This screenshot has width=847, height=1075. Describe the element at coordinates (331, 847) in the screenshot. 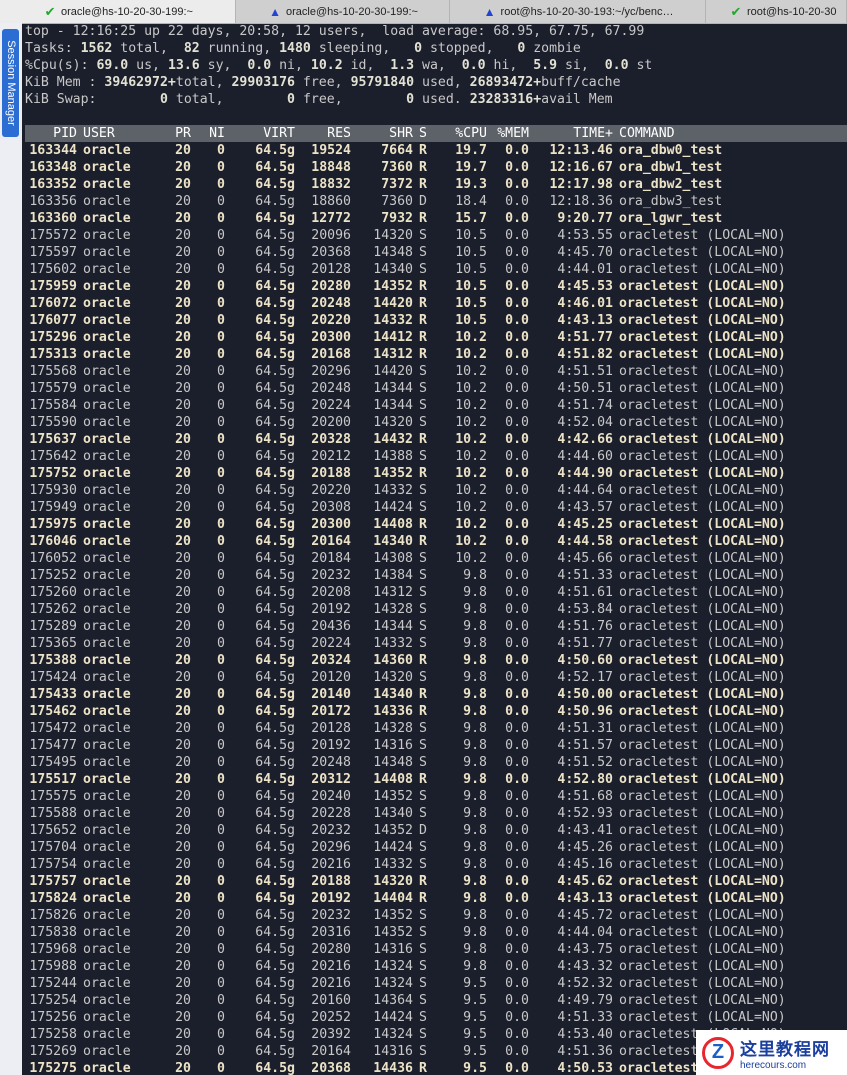

I see `res-cell: 20296` at that location.